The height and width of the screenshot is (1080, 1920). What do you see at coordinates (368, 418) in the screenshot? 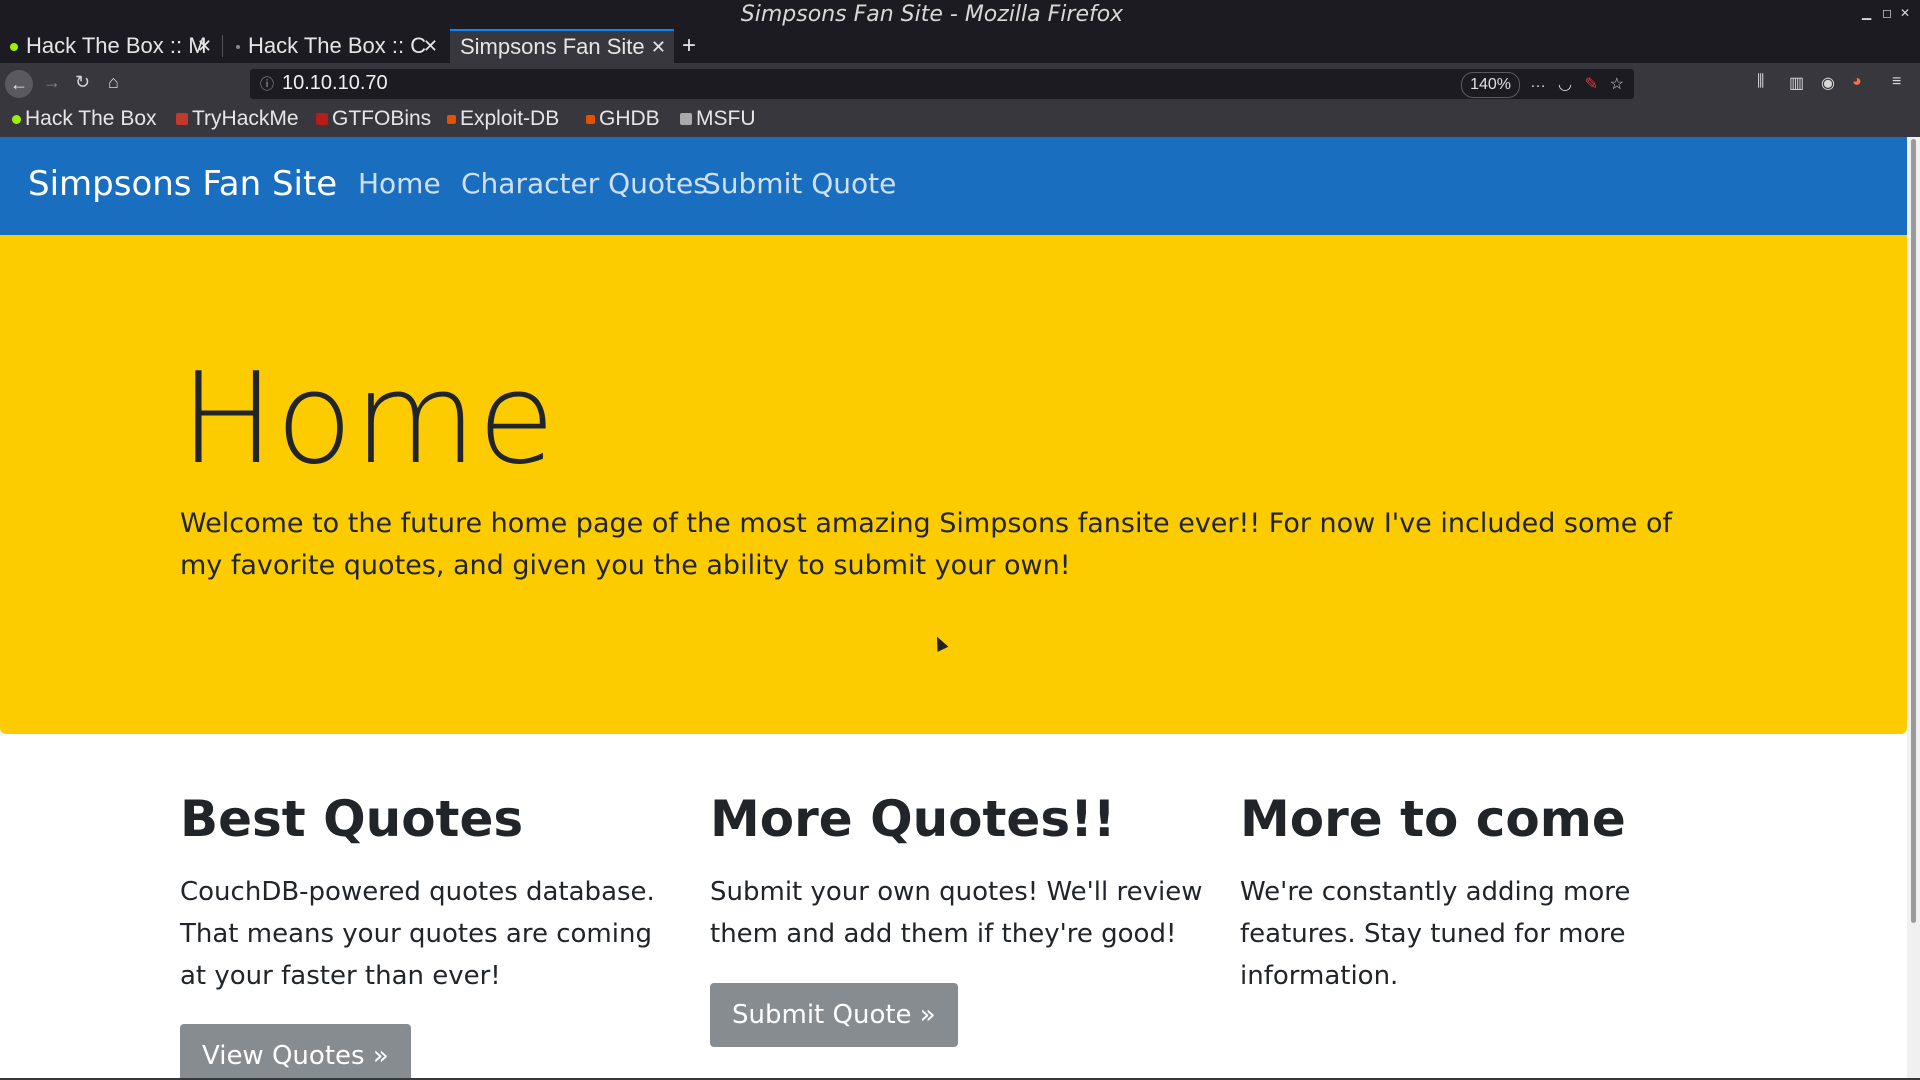
I see `hero-heading: Home` at bounding box center [368, 418].